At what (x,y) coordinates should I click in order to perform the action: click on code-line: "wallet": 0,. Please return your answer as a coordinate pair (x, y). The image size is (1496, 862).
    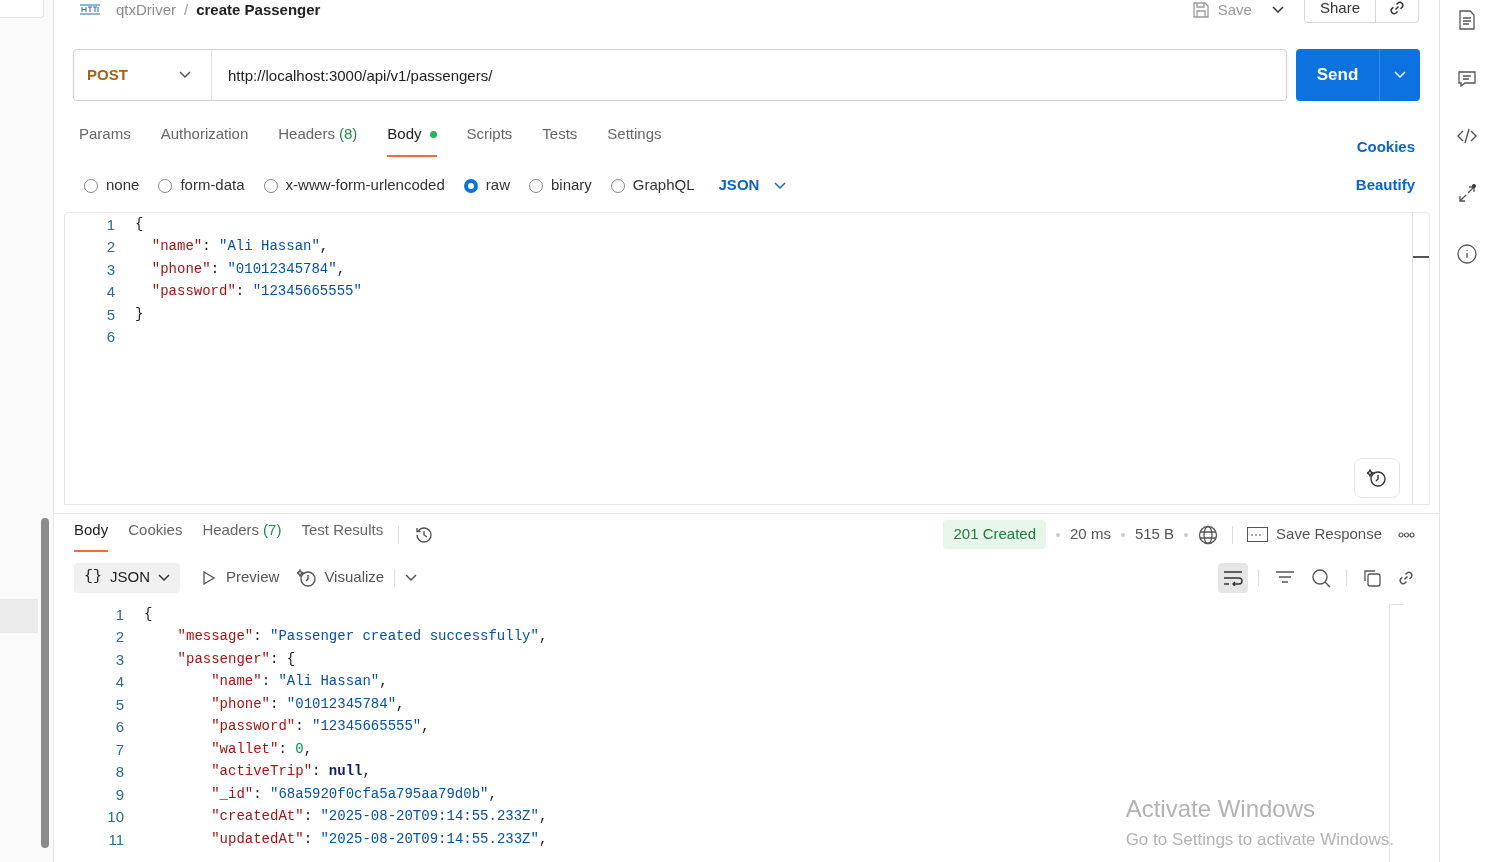
    Looking at the image, I should click on (261, 749).